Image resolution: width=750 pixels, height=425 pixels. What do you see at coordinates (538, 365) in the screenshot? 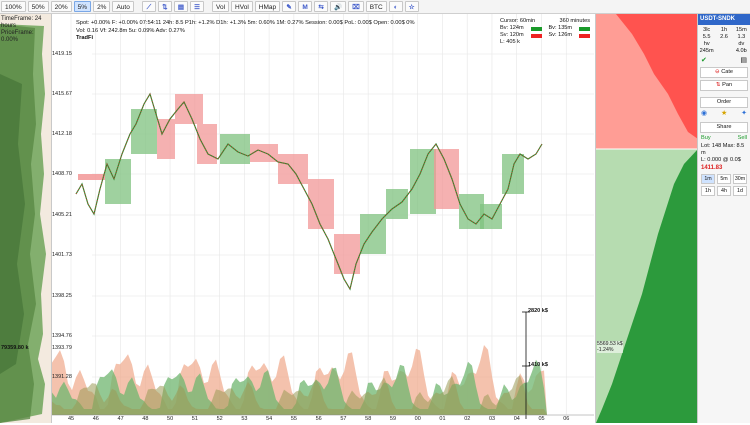
I see `volume-scale-mid: 1410 k$` at bounding box center [538, 365].